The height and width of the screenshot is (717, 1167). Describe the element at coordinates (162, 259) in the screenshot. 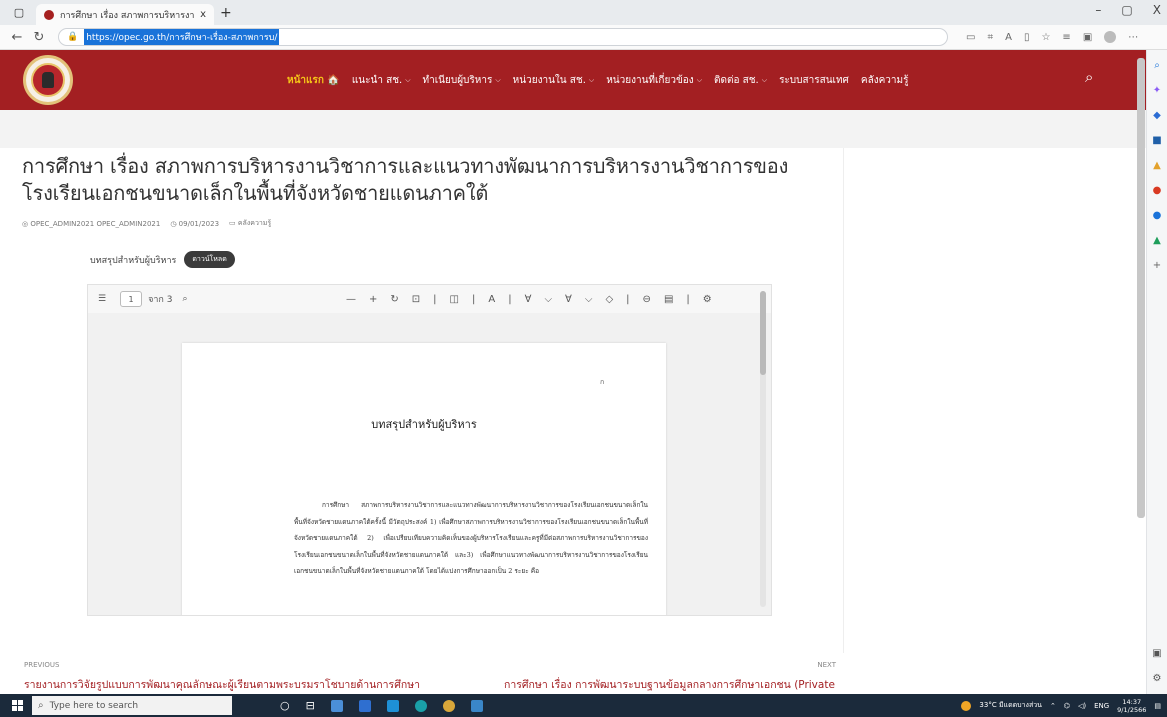

I see `pdf-label-row: บทสรุปสำหรับผู้บริหาร ดาวน์โหลด` at that location.